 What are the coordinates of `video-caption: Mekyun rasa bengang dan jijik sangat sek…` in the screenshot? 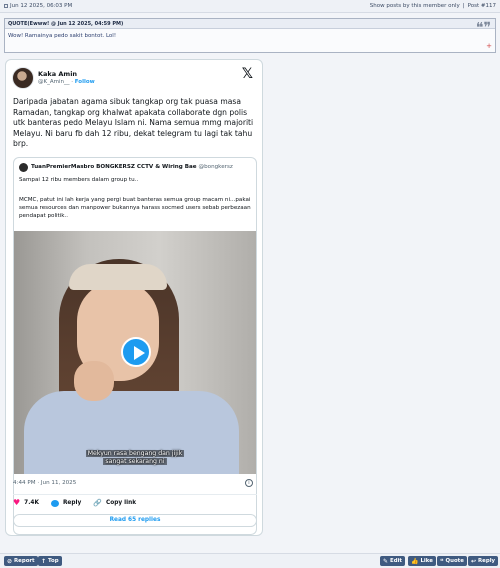 It's located at (135, 458).